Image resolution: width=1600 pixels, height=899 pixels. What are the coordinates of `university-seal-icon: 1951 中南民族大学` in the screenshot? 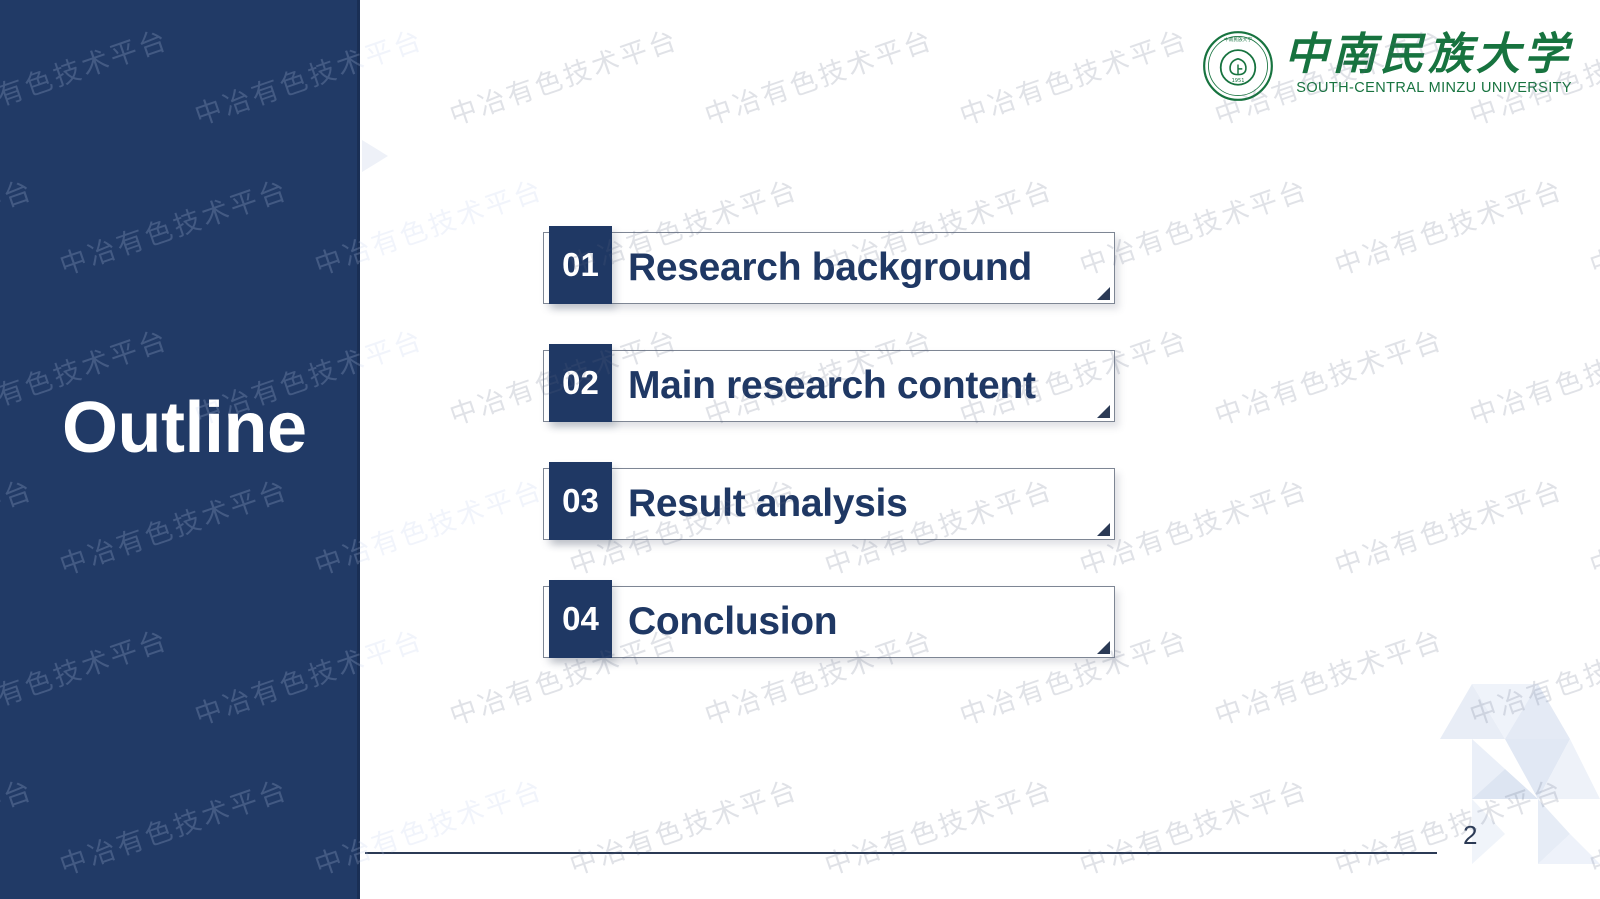 It's located at (1238, 66).